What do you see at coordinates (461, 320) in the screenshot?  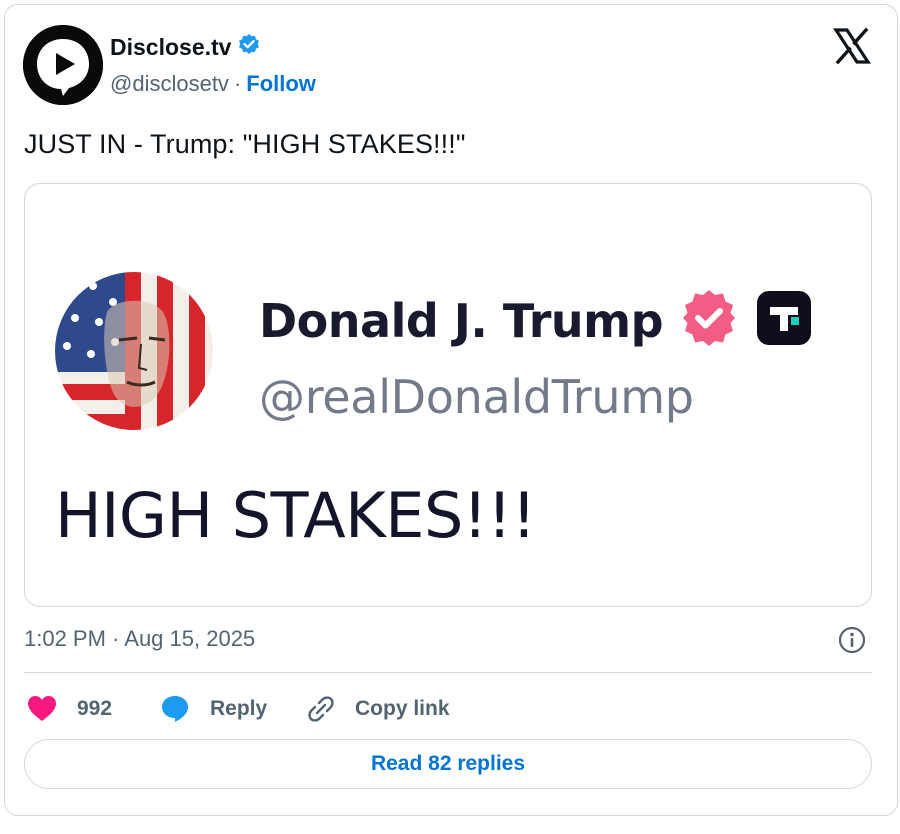 I see `media-author-name: Donald J. Trump` at bounding box center [461, 320].